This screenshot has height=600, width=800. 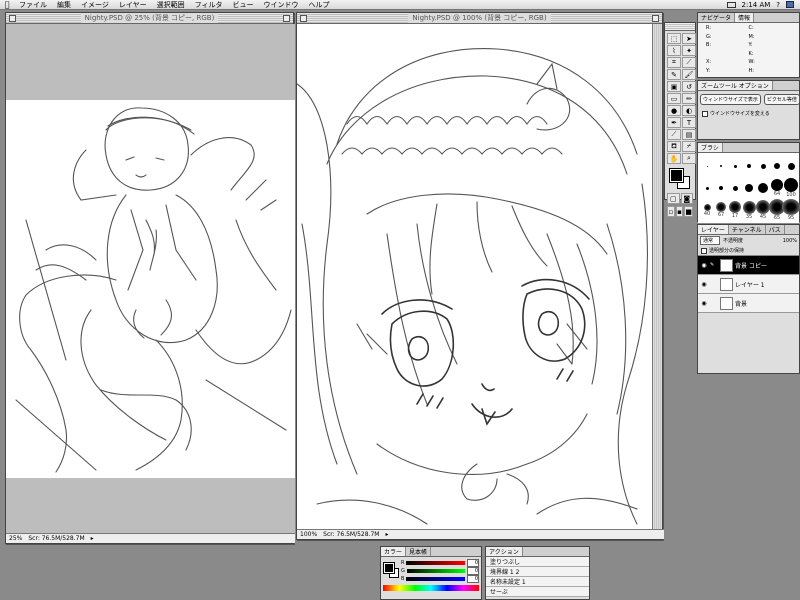 I want to click on menu-view: ビュー, so click(x=243, y=5).